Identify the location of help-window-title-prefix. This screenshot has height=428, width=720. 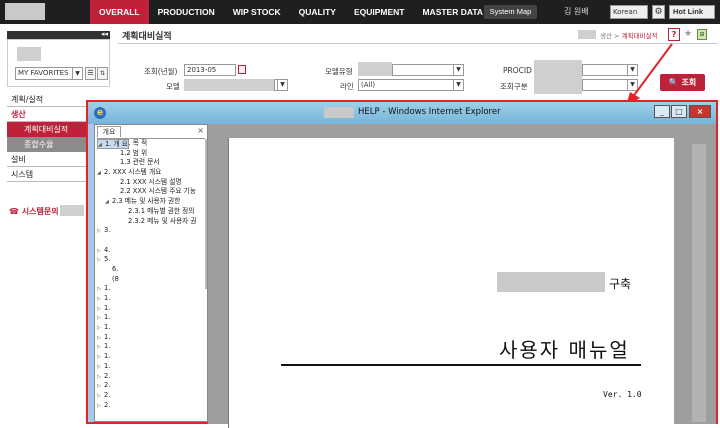
(339, 112).